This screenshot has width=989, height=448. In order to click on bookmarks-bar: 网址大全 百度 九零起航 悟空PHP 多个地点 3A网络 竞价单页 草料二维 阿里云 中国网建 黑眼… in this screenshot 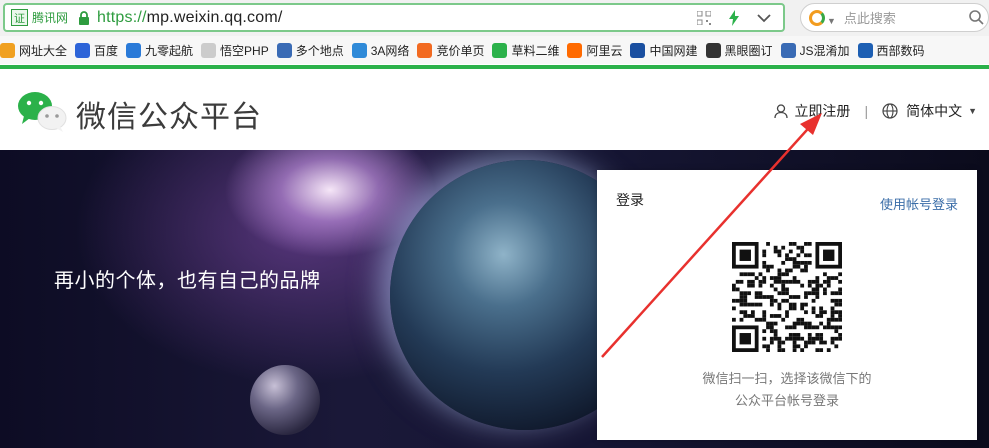, I will do `click(494, 50)`.